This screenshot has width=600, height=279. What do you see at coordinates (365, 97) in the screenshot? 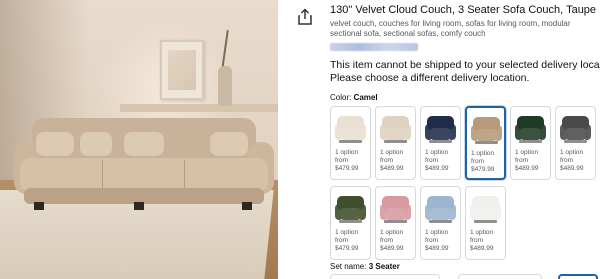
I see `selected-color: Camel` at bounding box center [365, 97].